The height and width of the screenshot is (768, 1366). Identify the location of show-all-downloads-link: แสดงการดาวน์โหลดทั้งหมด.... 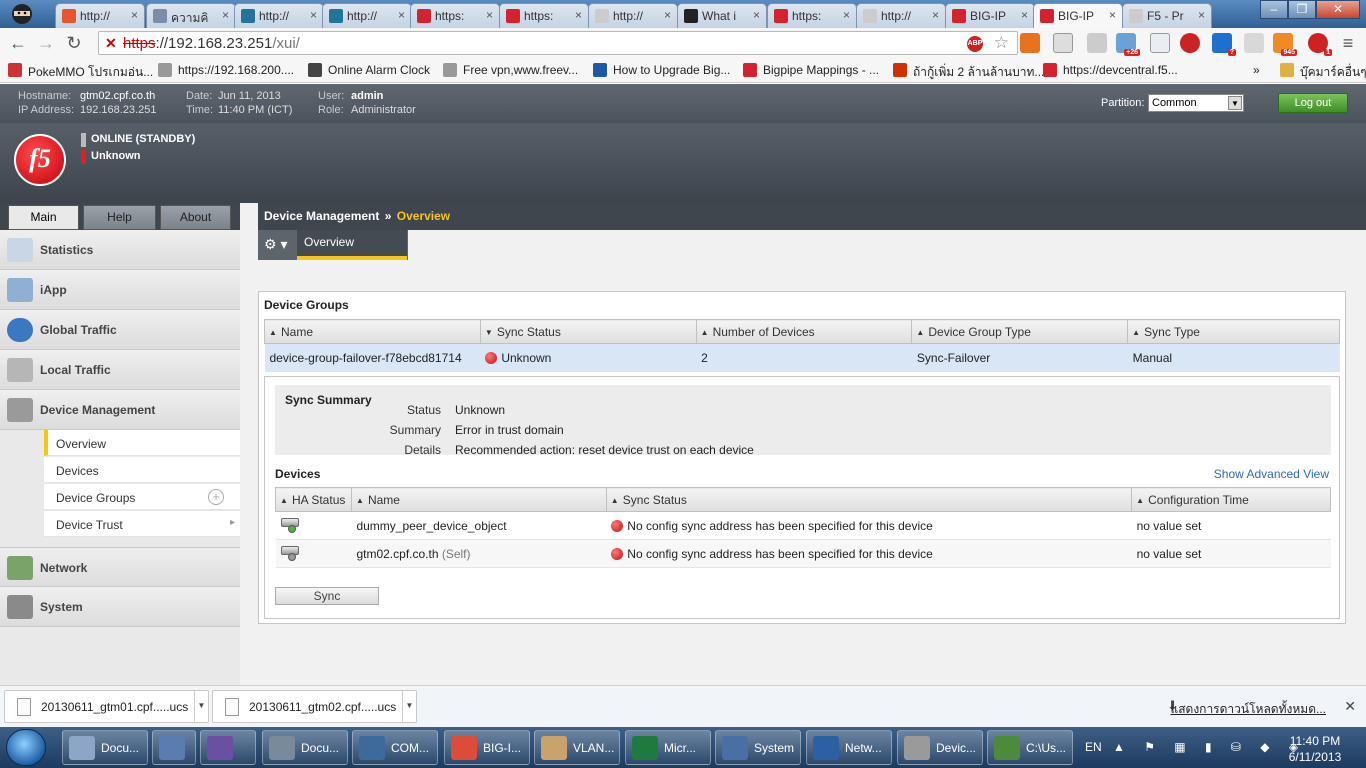
(1248, 709).